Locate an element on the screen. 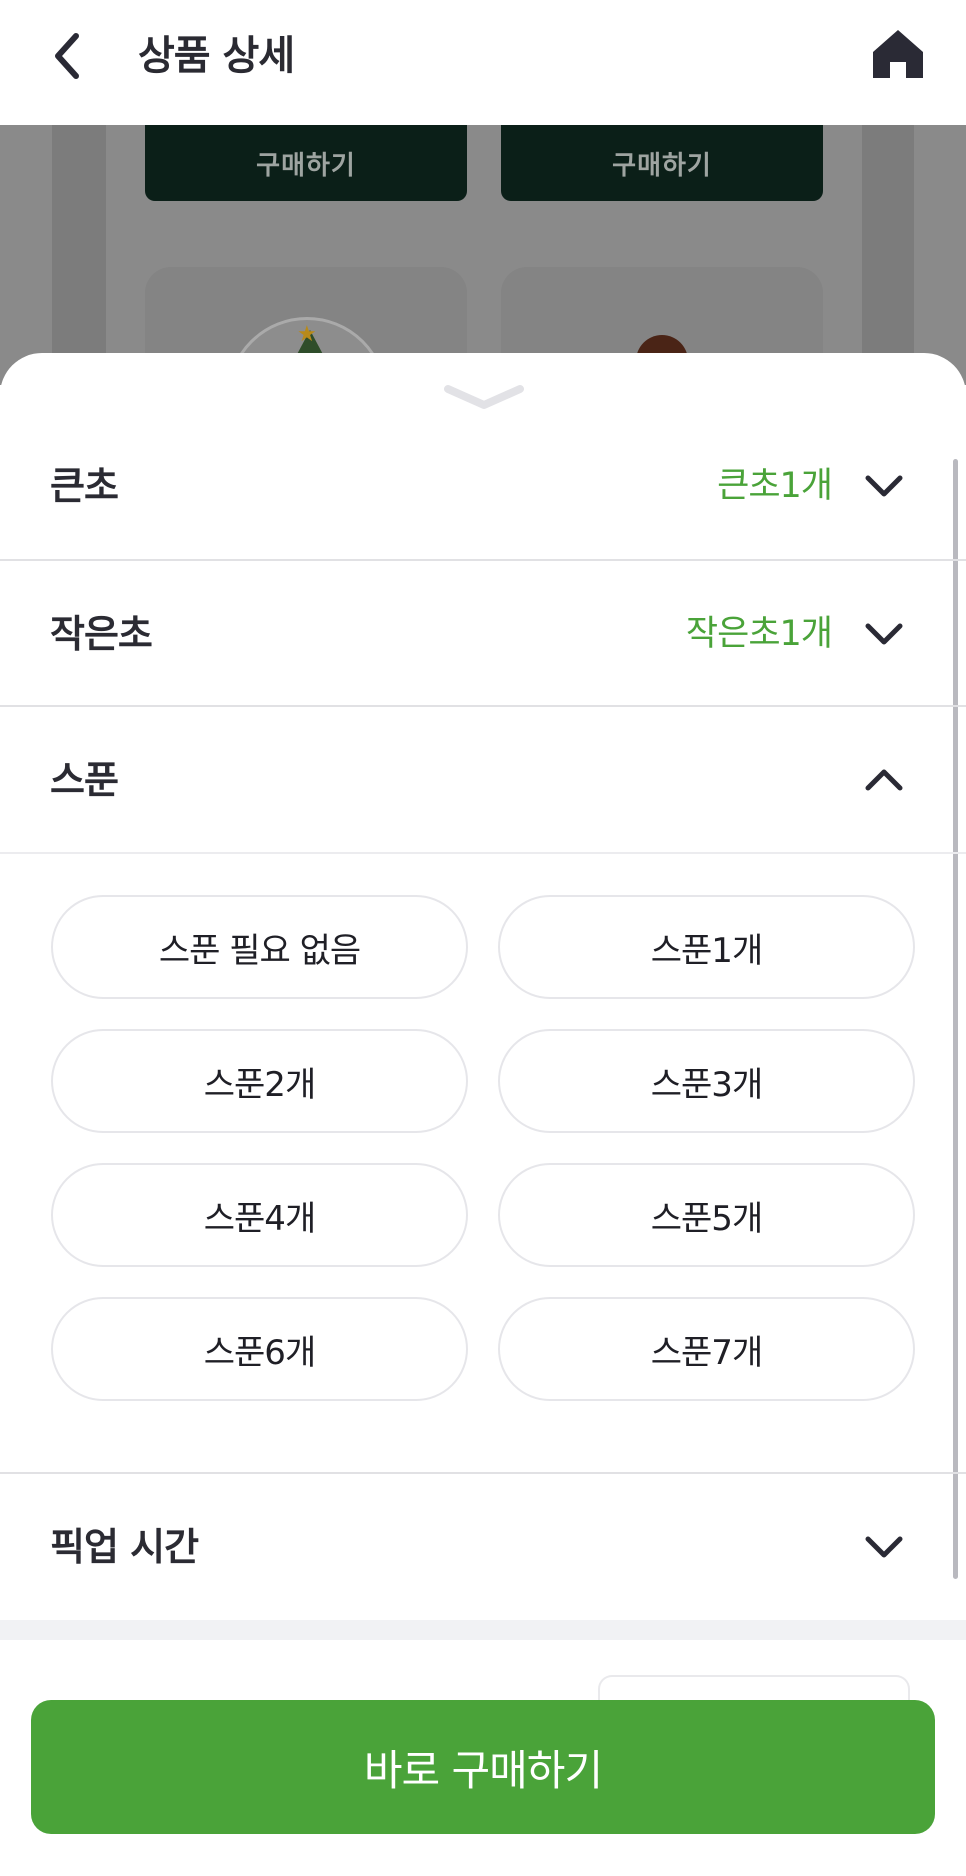 The image size is (966, 1876). option-row-spoon: 스푼 is located at coordinates (483, 780).